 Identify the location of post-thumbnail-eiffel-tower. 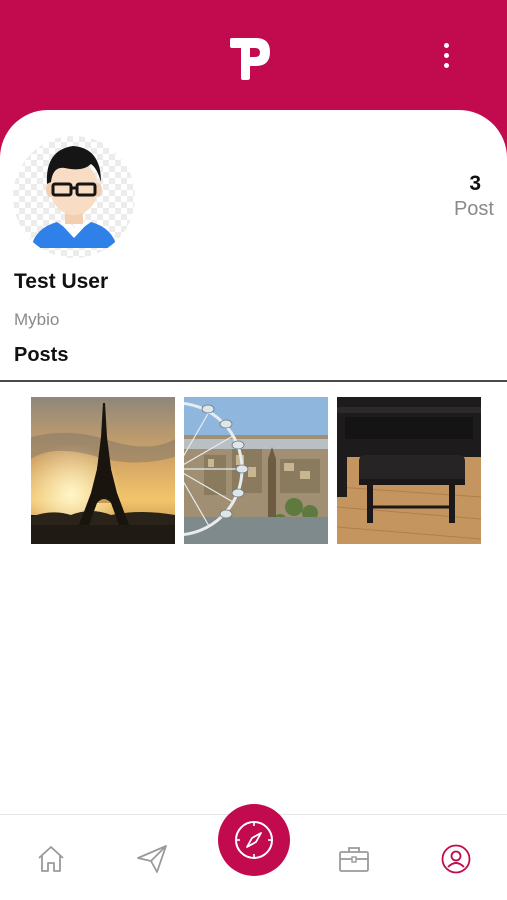
(103, 470).